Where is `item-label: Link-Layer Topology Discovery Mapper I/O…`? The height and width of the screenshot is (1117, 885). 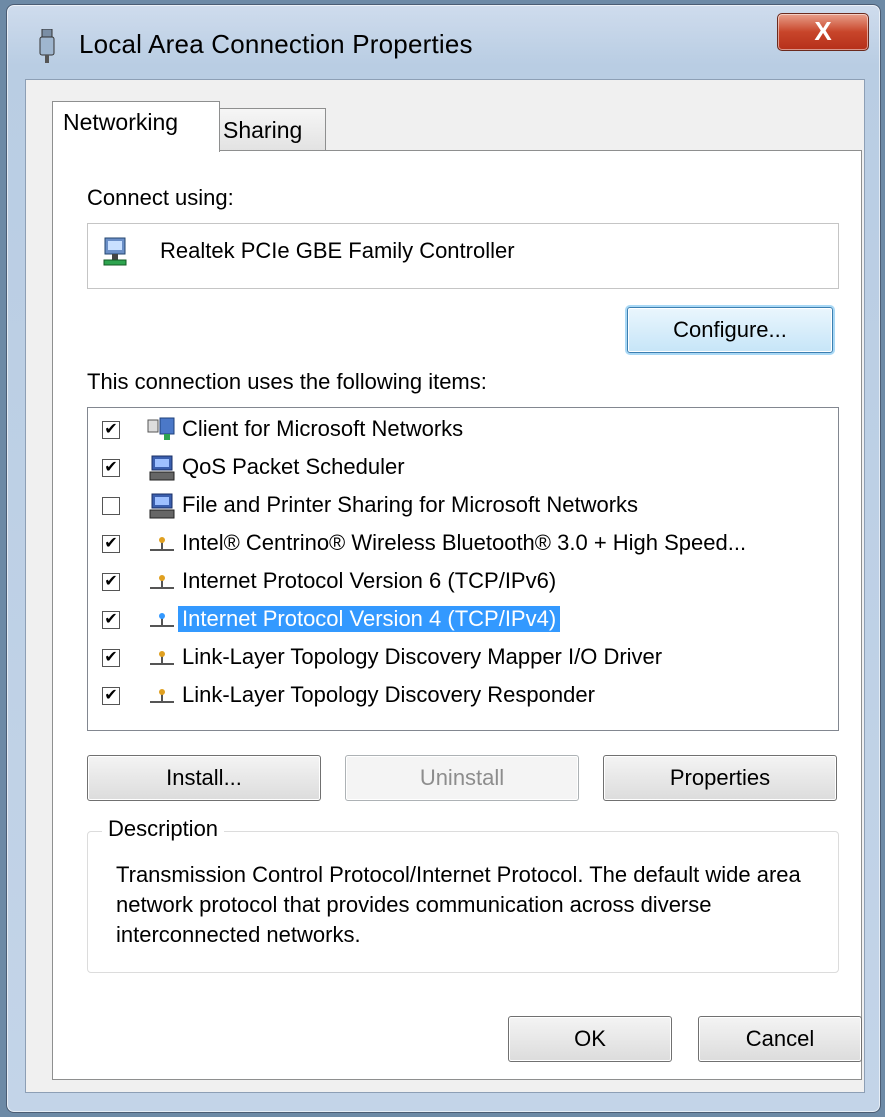 item-label: Link-Layer Topology Discovery Mapper I/O… is located at coordinates (422, 656).